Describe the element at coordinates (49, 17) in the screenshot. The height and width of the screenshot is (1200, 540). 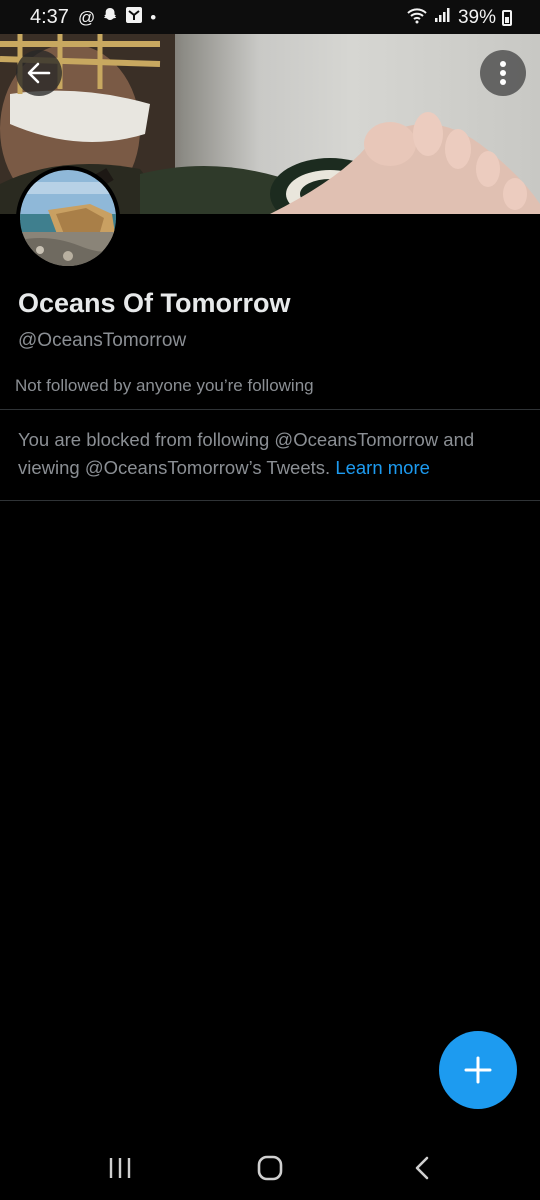
I see `status-time: 4:37` at that location.